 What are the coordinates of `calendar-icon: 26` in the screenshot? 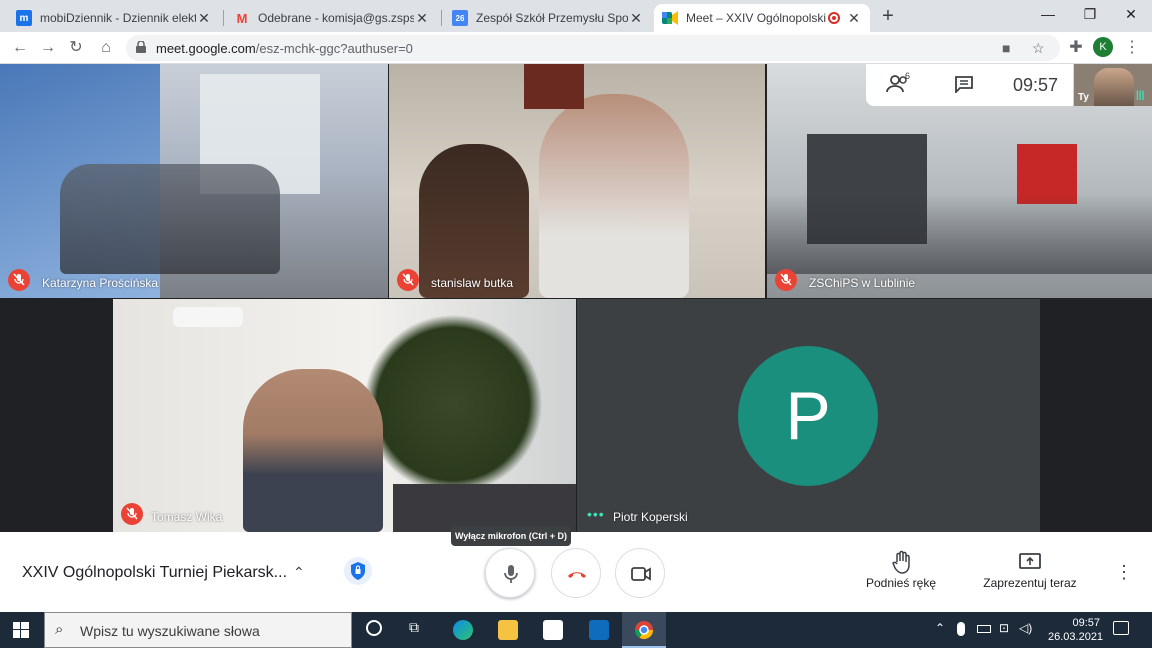 It's located at (460, 18).